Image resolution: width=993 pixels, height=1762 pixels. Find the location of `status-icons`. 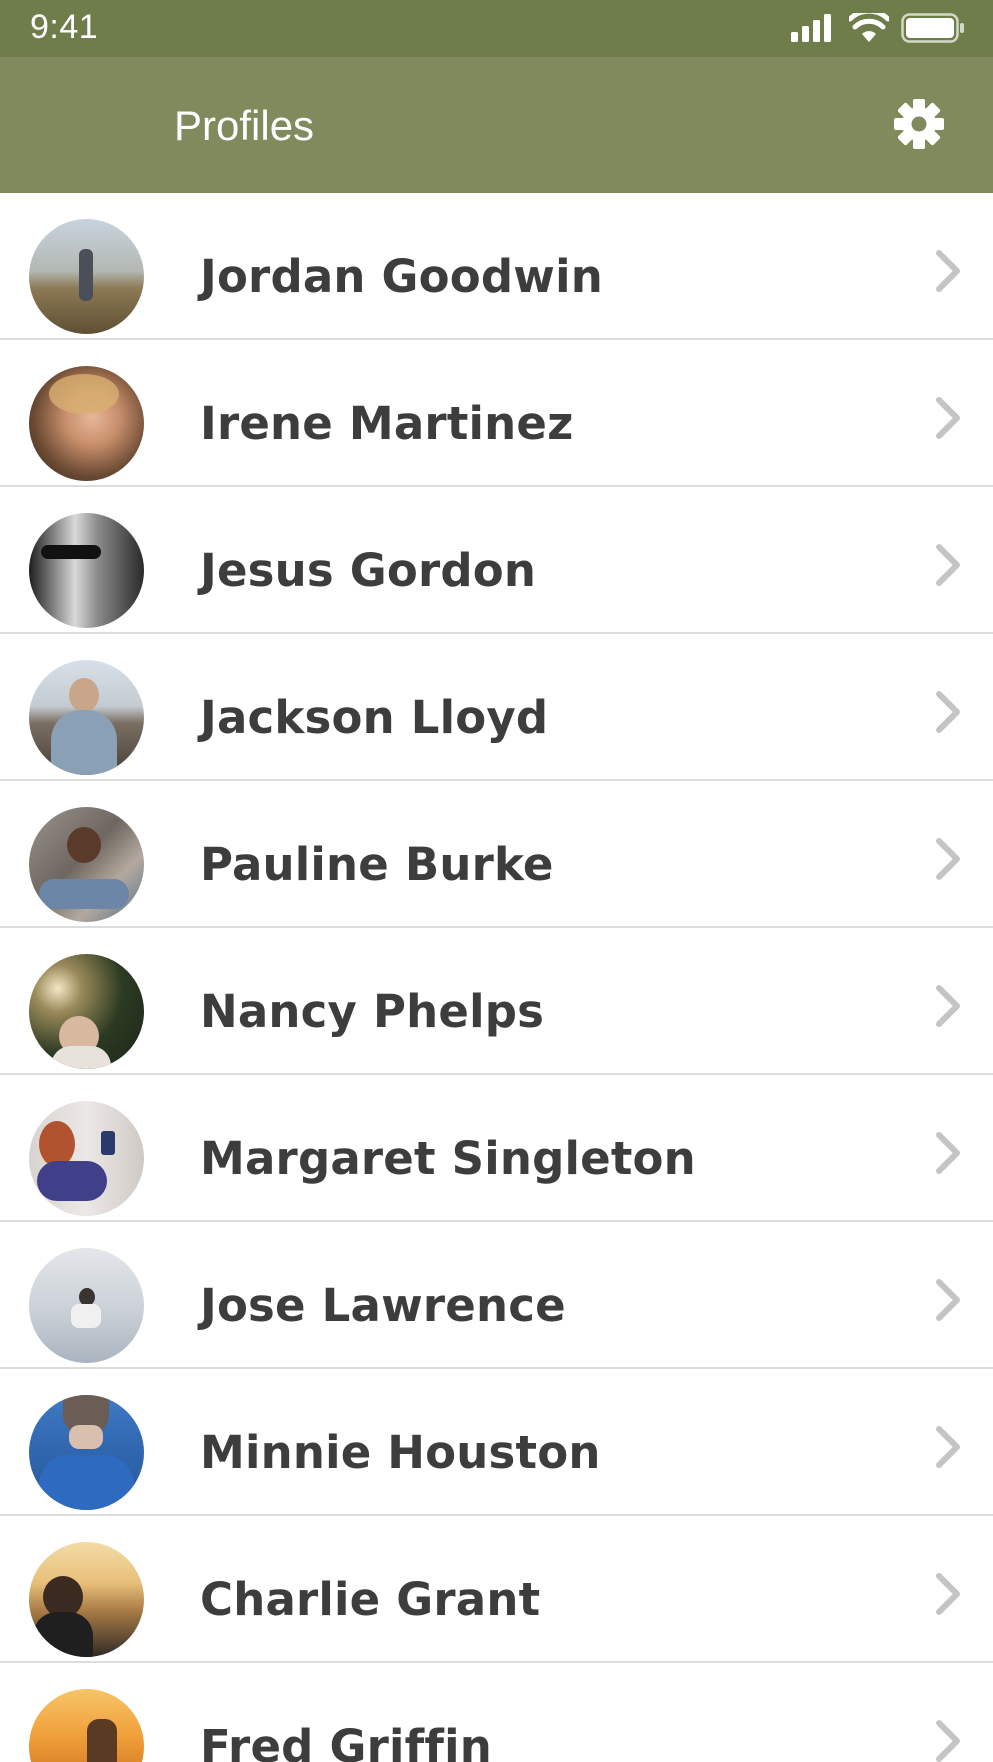

status-icons is located at coordinates (878, 28).